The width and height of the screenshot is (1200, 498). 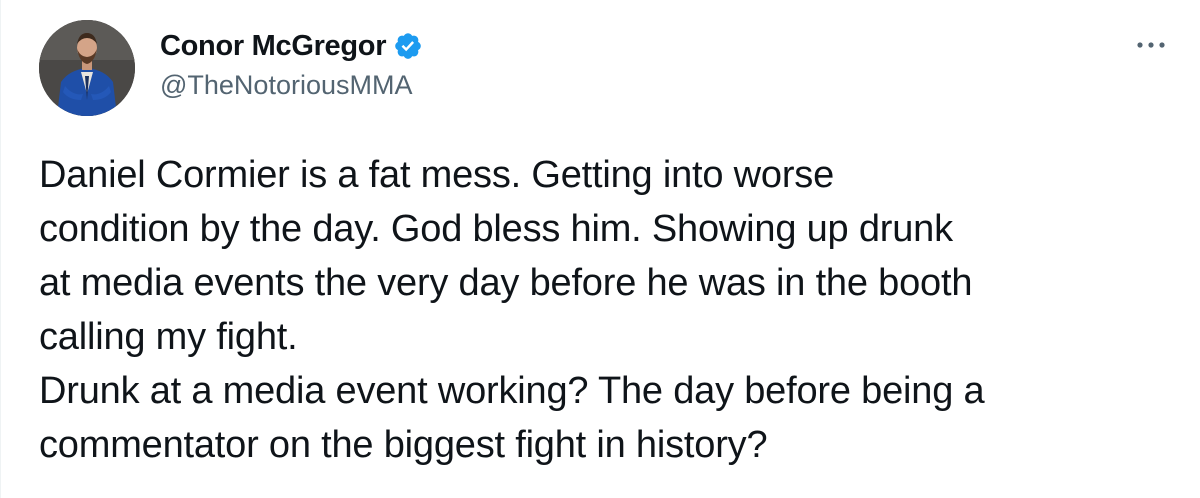 What do you see at coordinates (408, 46) in the screenshot?
I see `verified-badge-icon` at bounding box center [408, 46].